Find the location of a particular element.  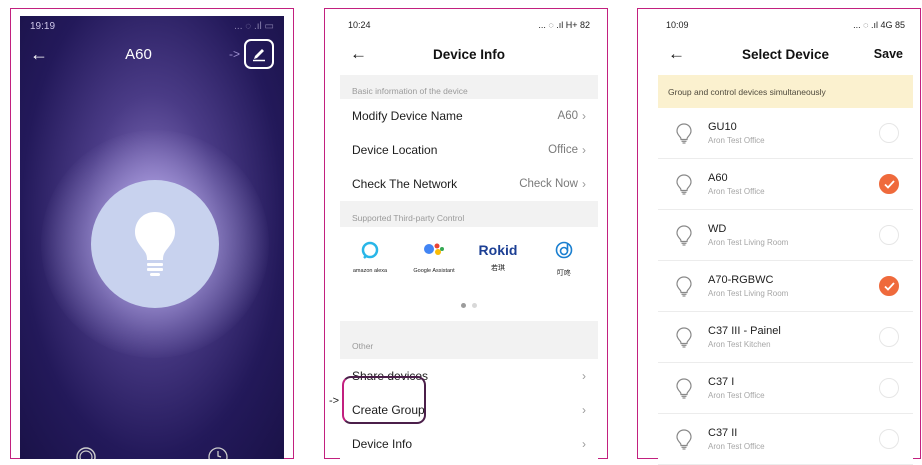

google-assistant-item: Google Assistant is located at coordinates (434, 257).